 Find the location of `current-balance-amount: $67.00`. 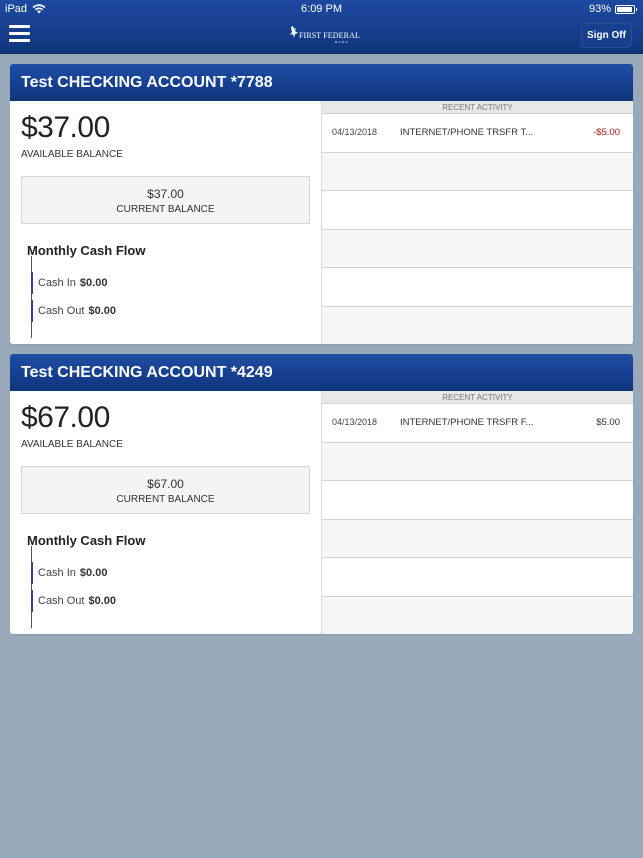

current-balance-amount: $67.00 is located at coordinates (165, 484).